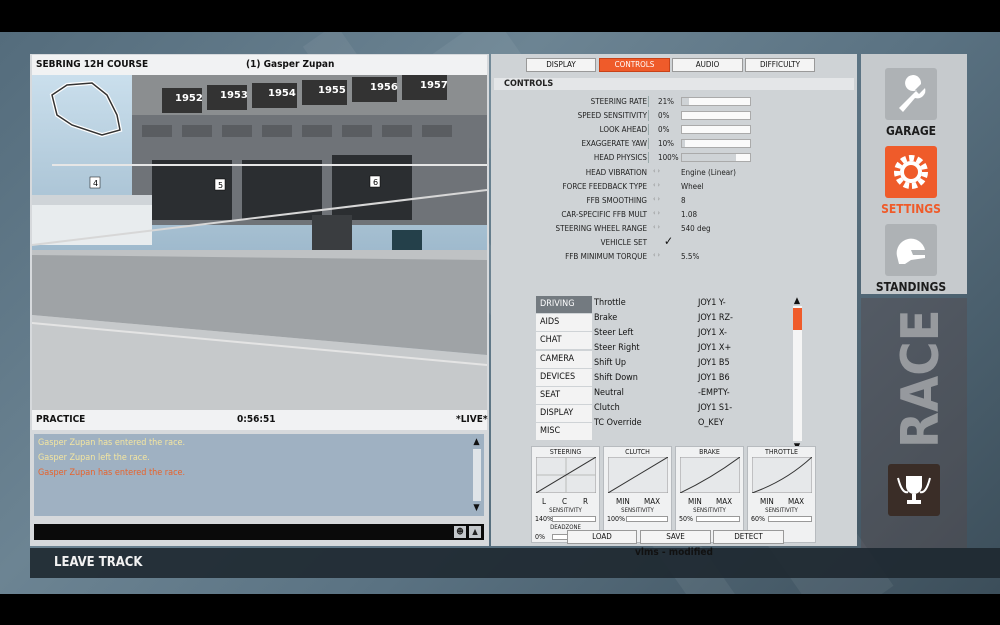  Describe the element at coordinates (234, 95) in the screenshot. I see `banner-year: 1953` at that location.